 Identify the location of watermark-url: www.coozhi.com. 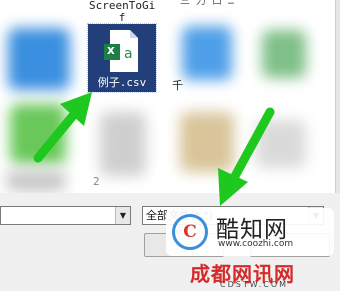
(256, 244).